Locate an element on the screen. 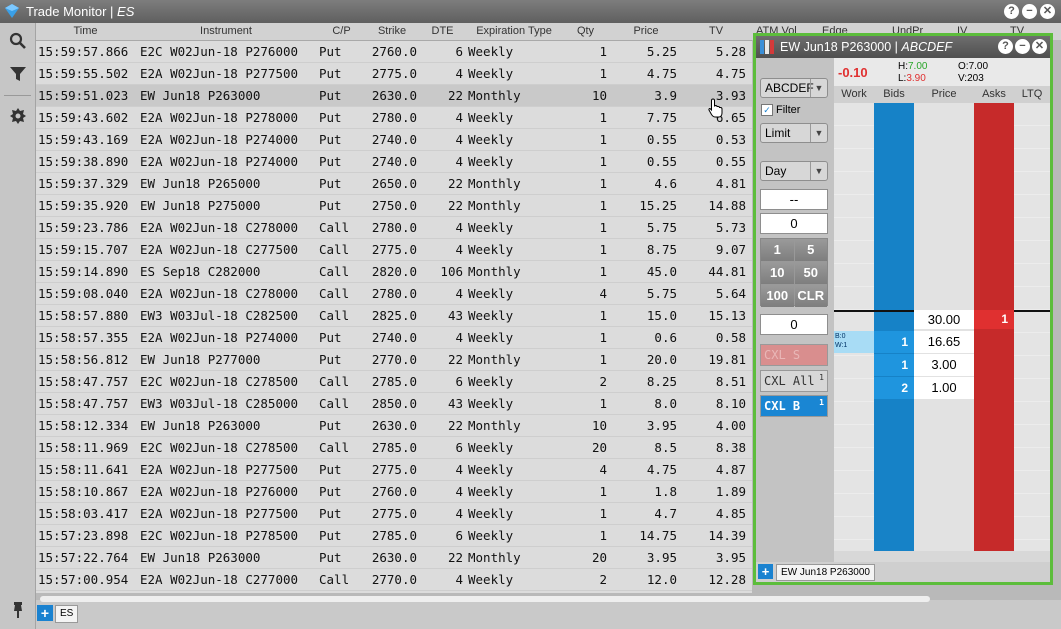  ladder-scrollbar is located at coordinates (942, 556).